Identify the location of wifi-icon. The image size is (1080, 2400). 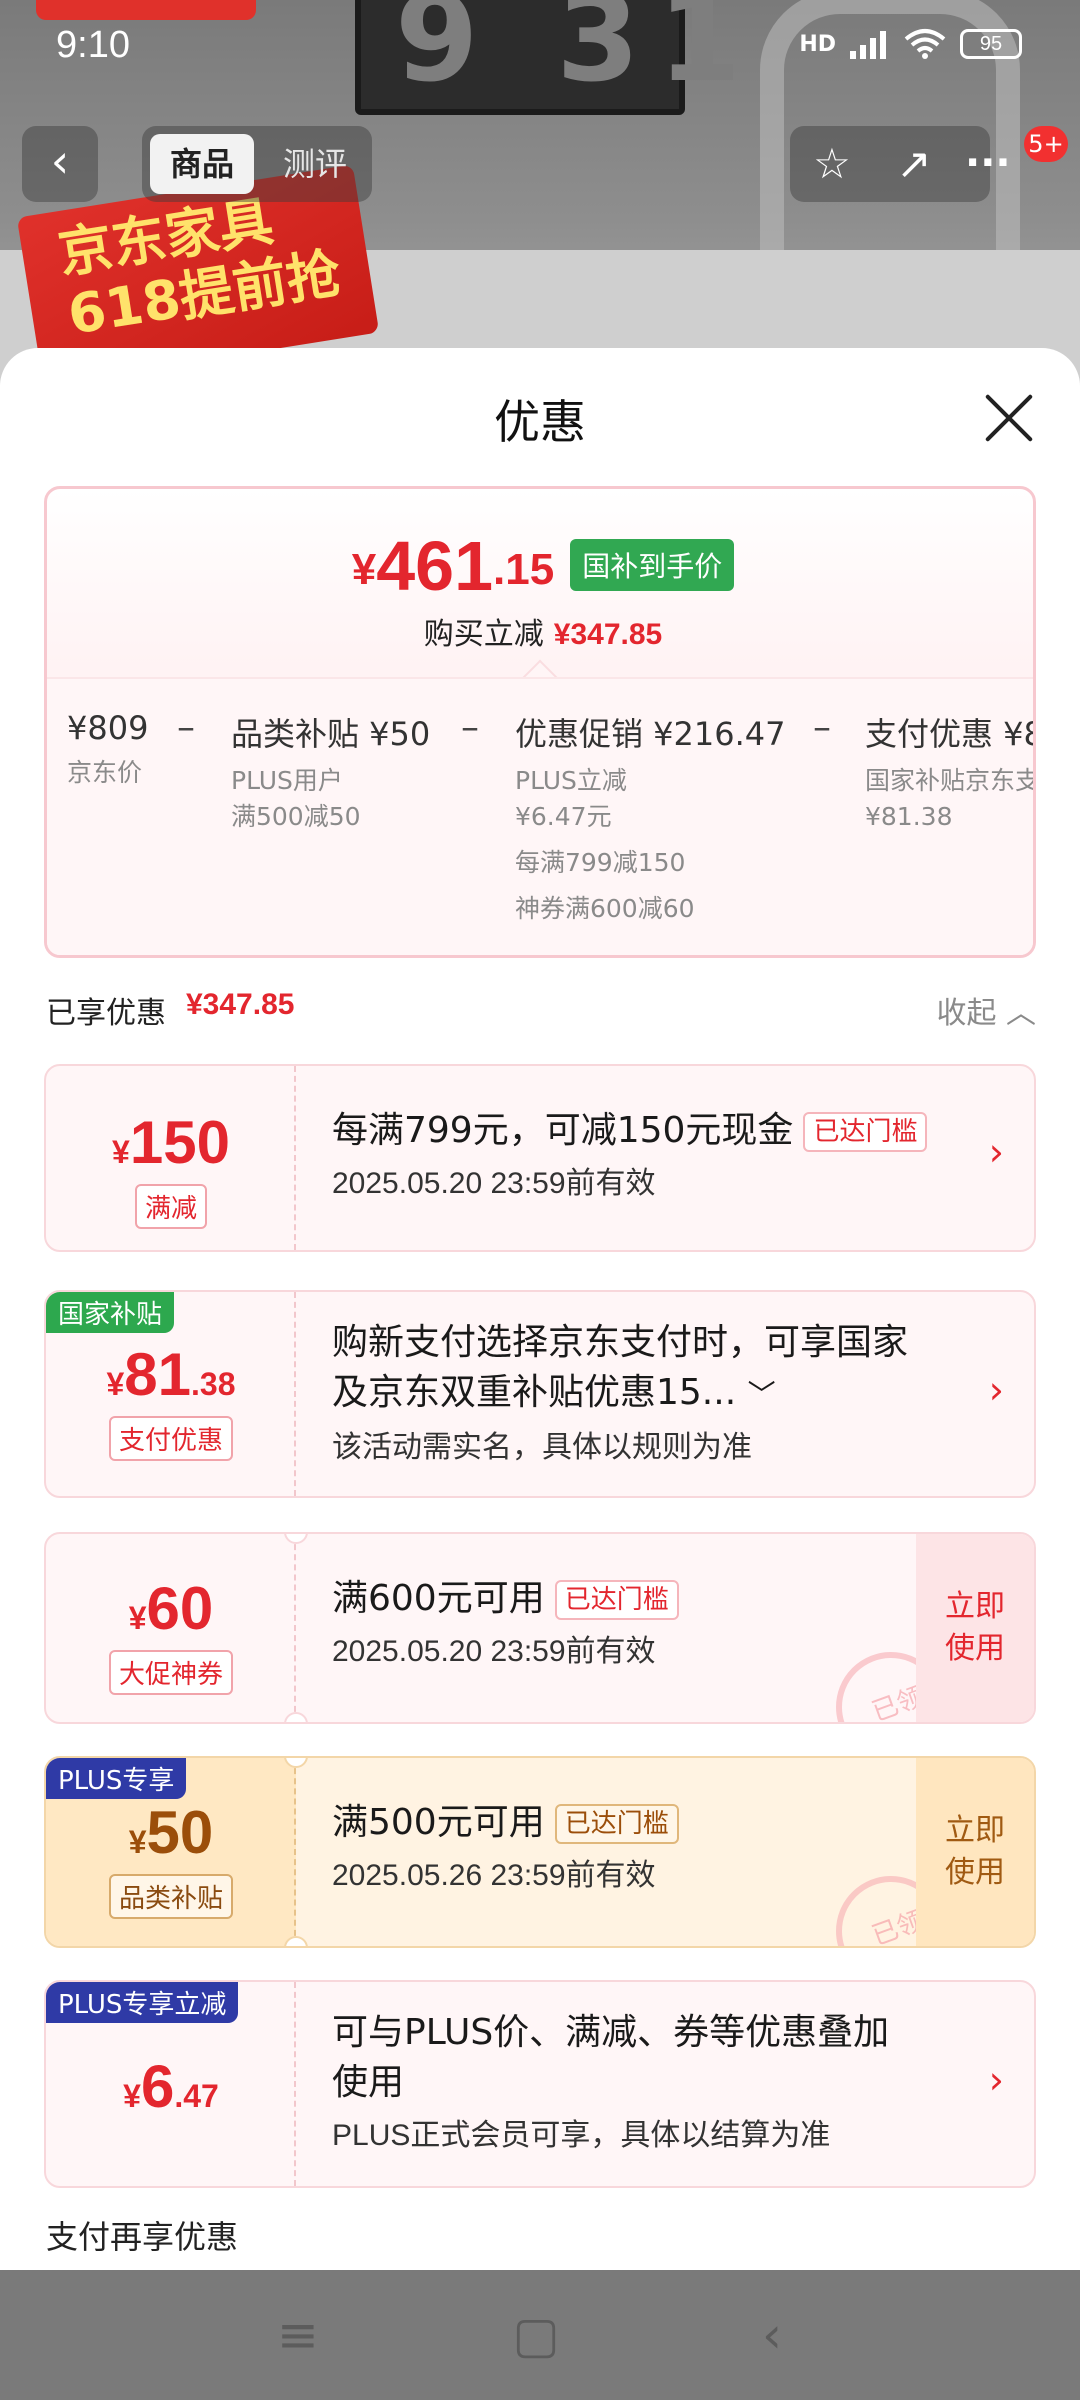
(925, 44).